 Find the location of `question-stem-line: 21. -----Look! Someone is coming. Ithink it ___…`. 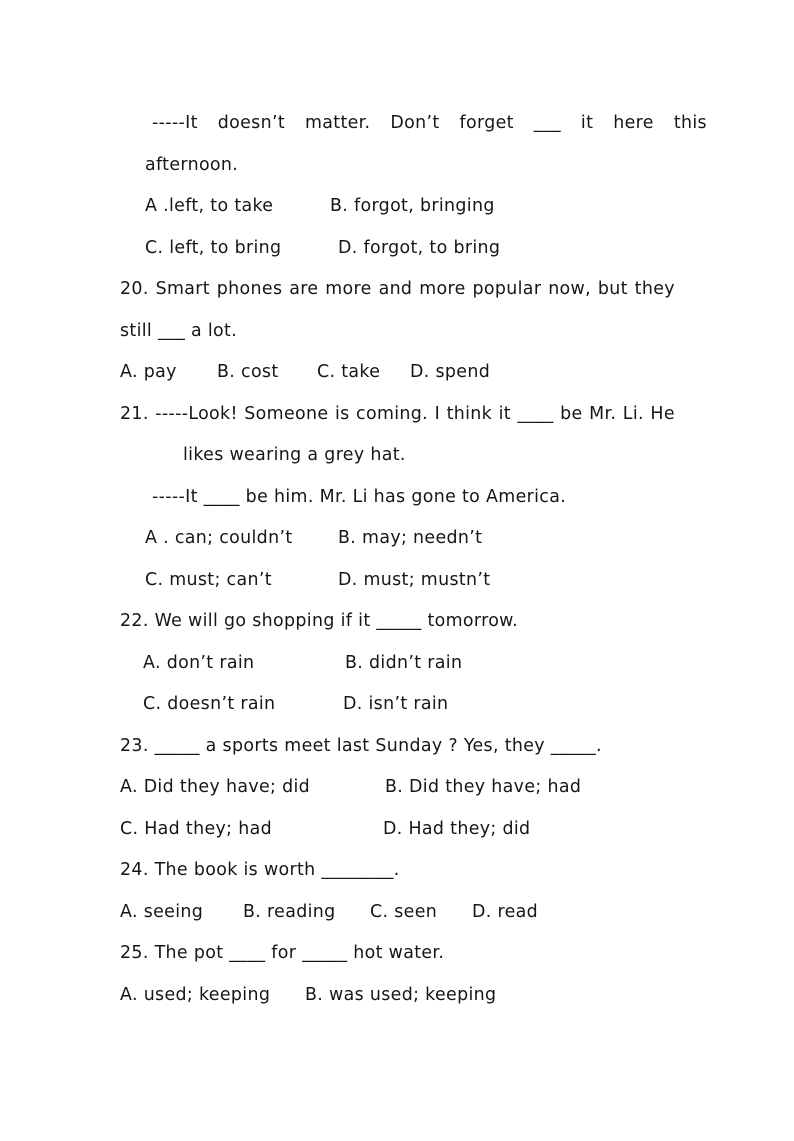

question-stem-line: 21. -----Look! Someone is coming. Ithink it ___… is located at coordinates (397, 415).